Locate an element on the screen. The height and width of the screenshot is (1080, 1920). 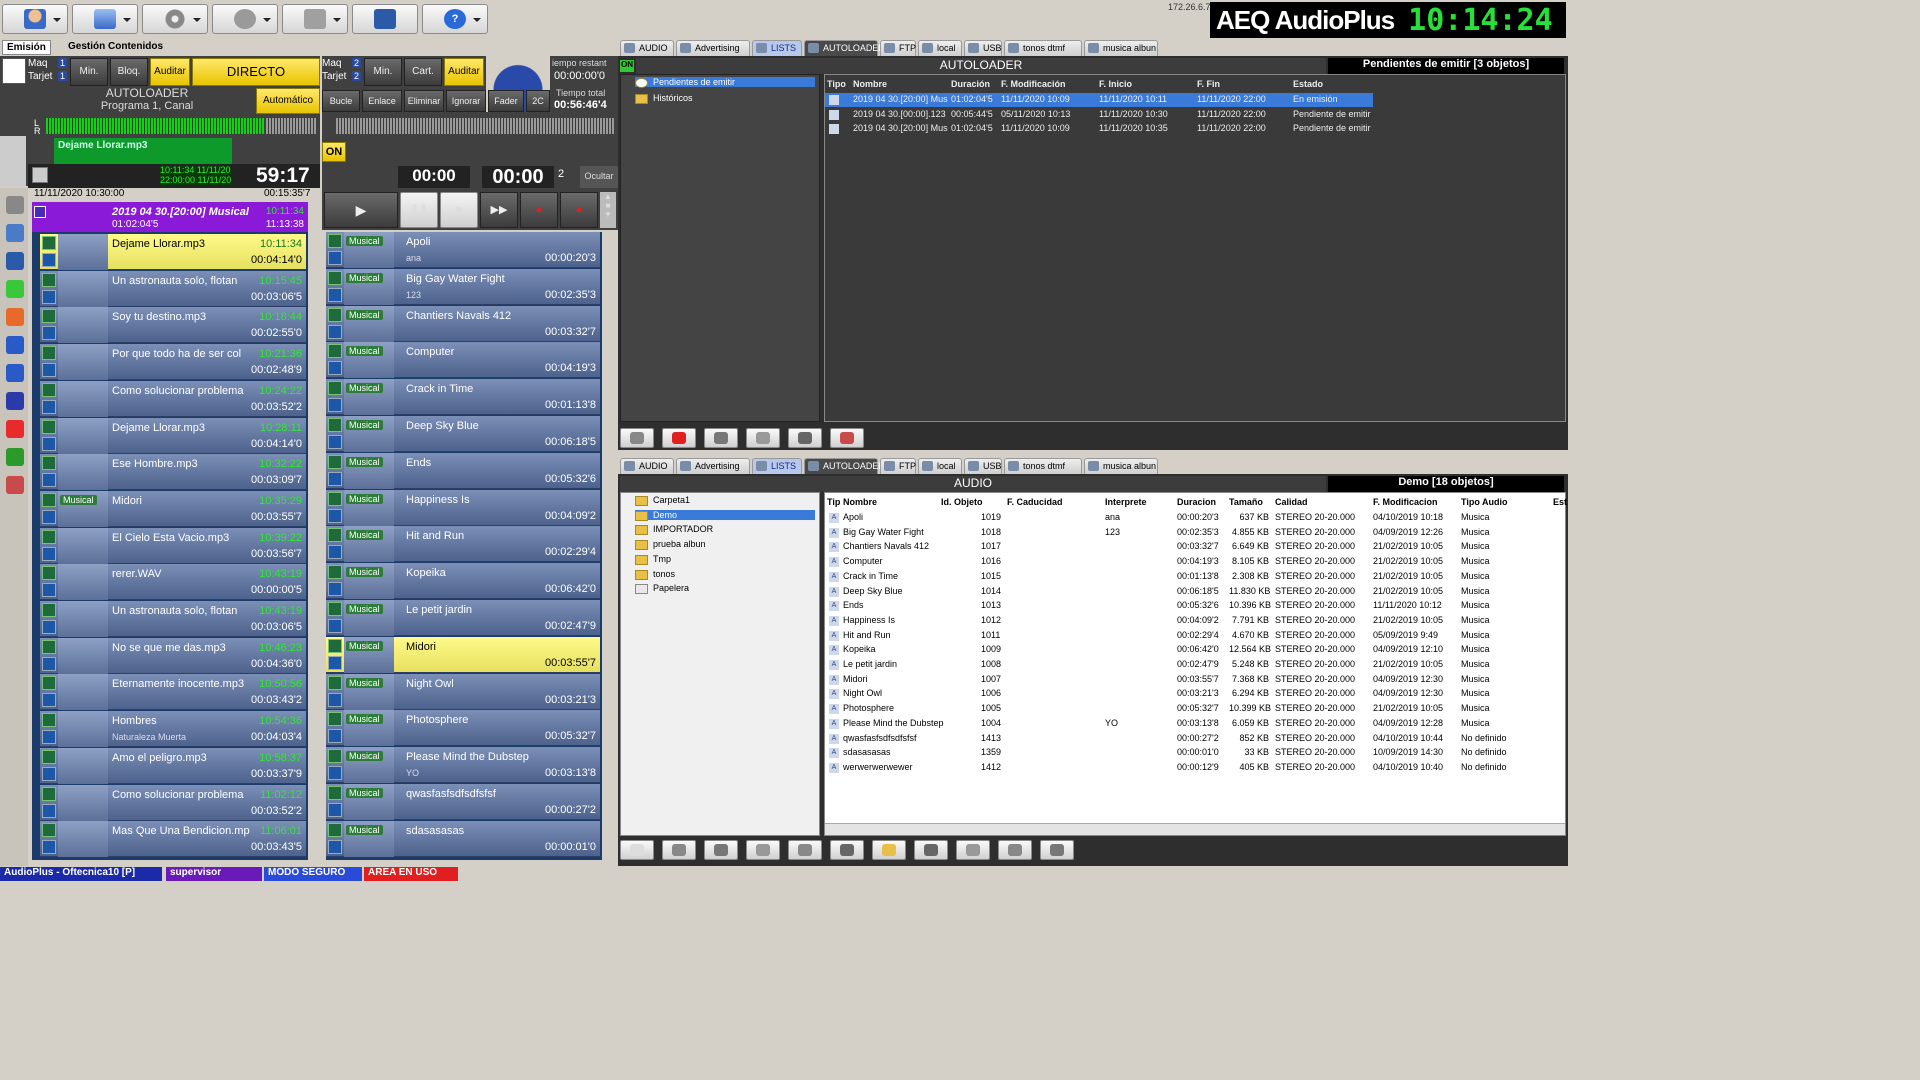
playlist-item: Soy tu destino.mp3 10:18:44 00:02:55'0 is located at coordinates (173, 325).